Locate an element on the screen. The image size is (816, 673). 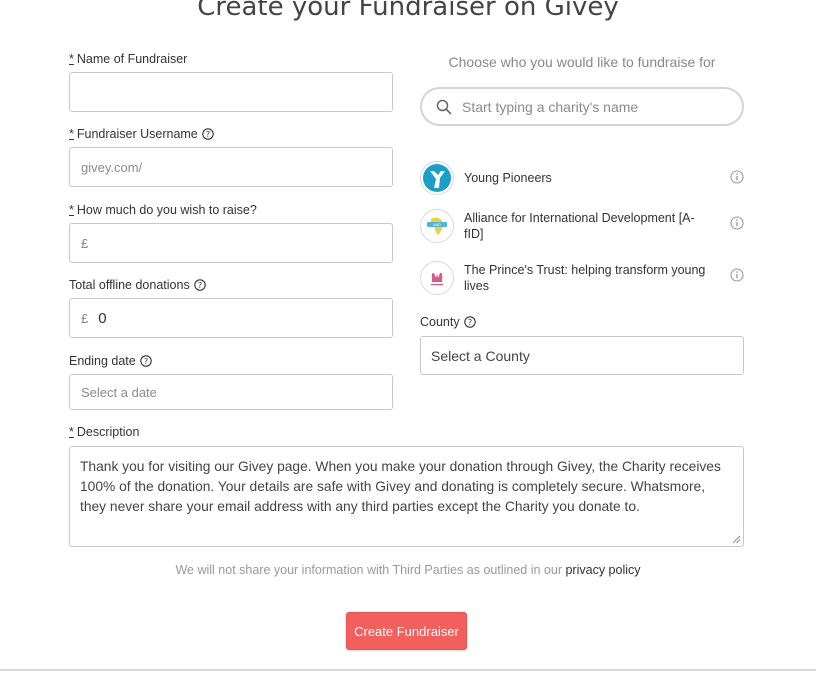
county-label: County ? is located at coordinates (448, 322).